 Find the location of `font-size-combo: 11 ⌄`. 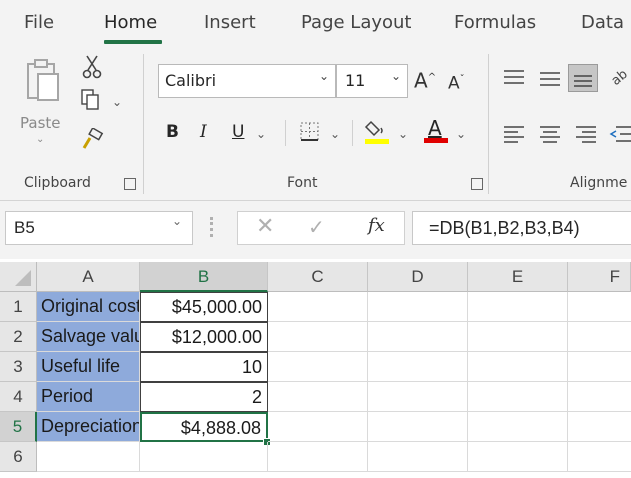

font-size-combo: 11 ⌄ is located at coordinates (372, 81).